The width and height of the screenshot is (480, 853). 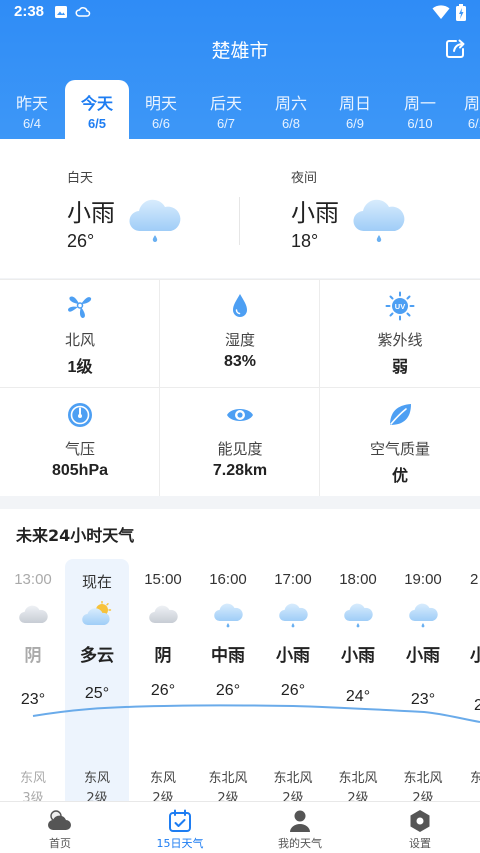 I want to click on settings-hex-icon, so click(x=420, y=821).